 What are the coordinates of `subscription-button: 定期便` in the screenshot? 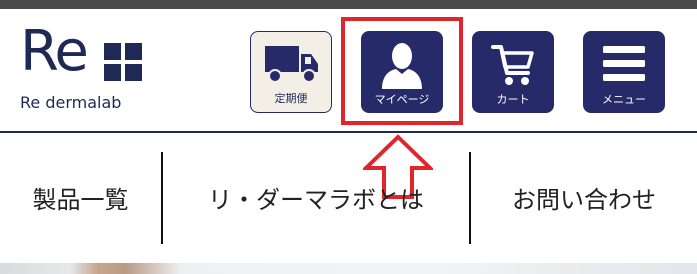 It's located at (291, 72).